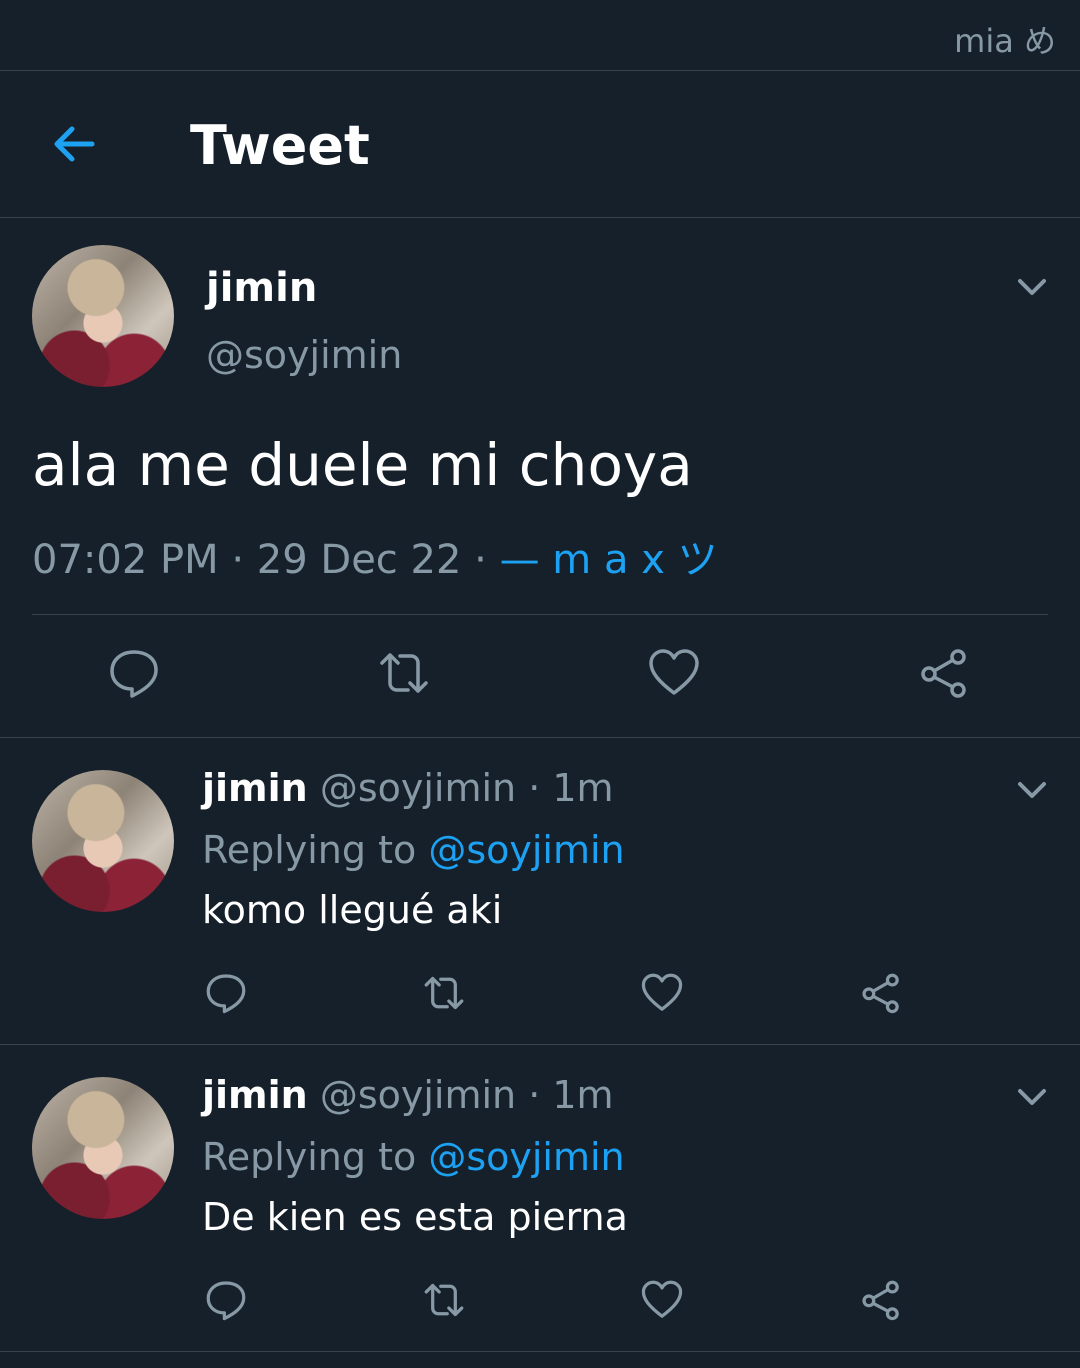  I want to click on reply-text: De kien es esta pierna, so click(415, 1217).